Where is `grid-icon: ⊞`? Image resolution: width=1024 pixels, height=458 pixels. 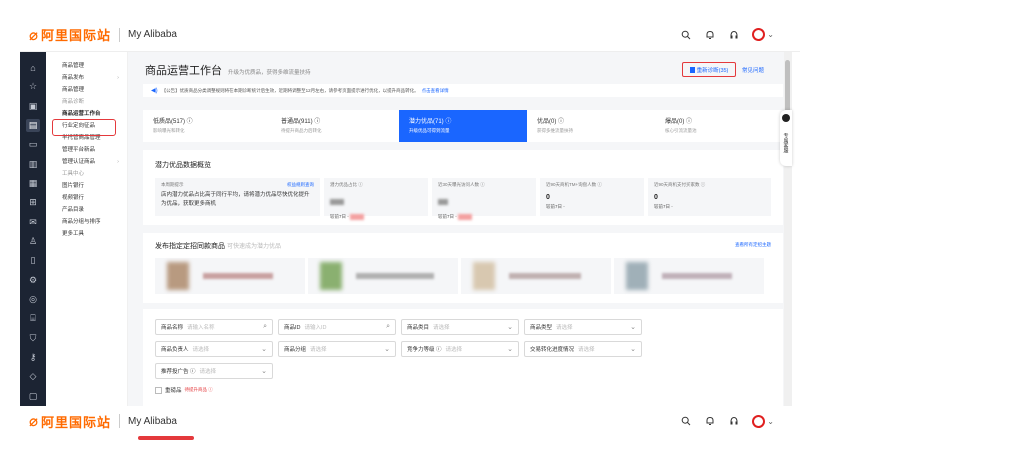 grid-icon: ⊞ is located at coordinates (33, 202).